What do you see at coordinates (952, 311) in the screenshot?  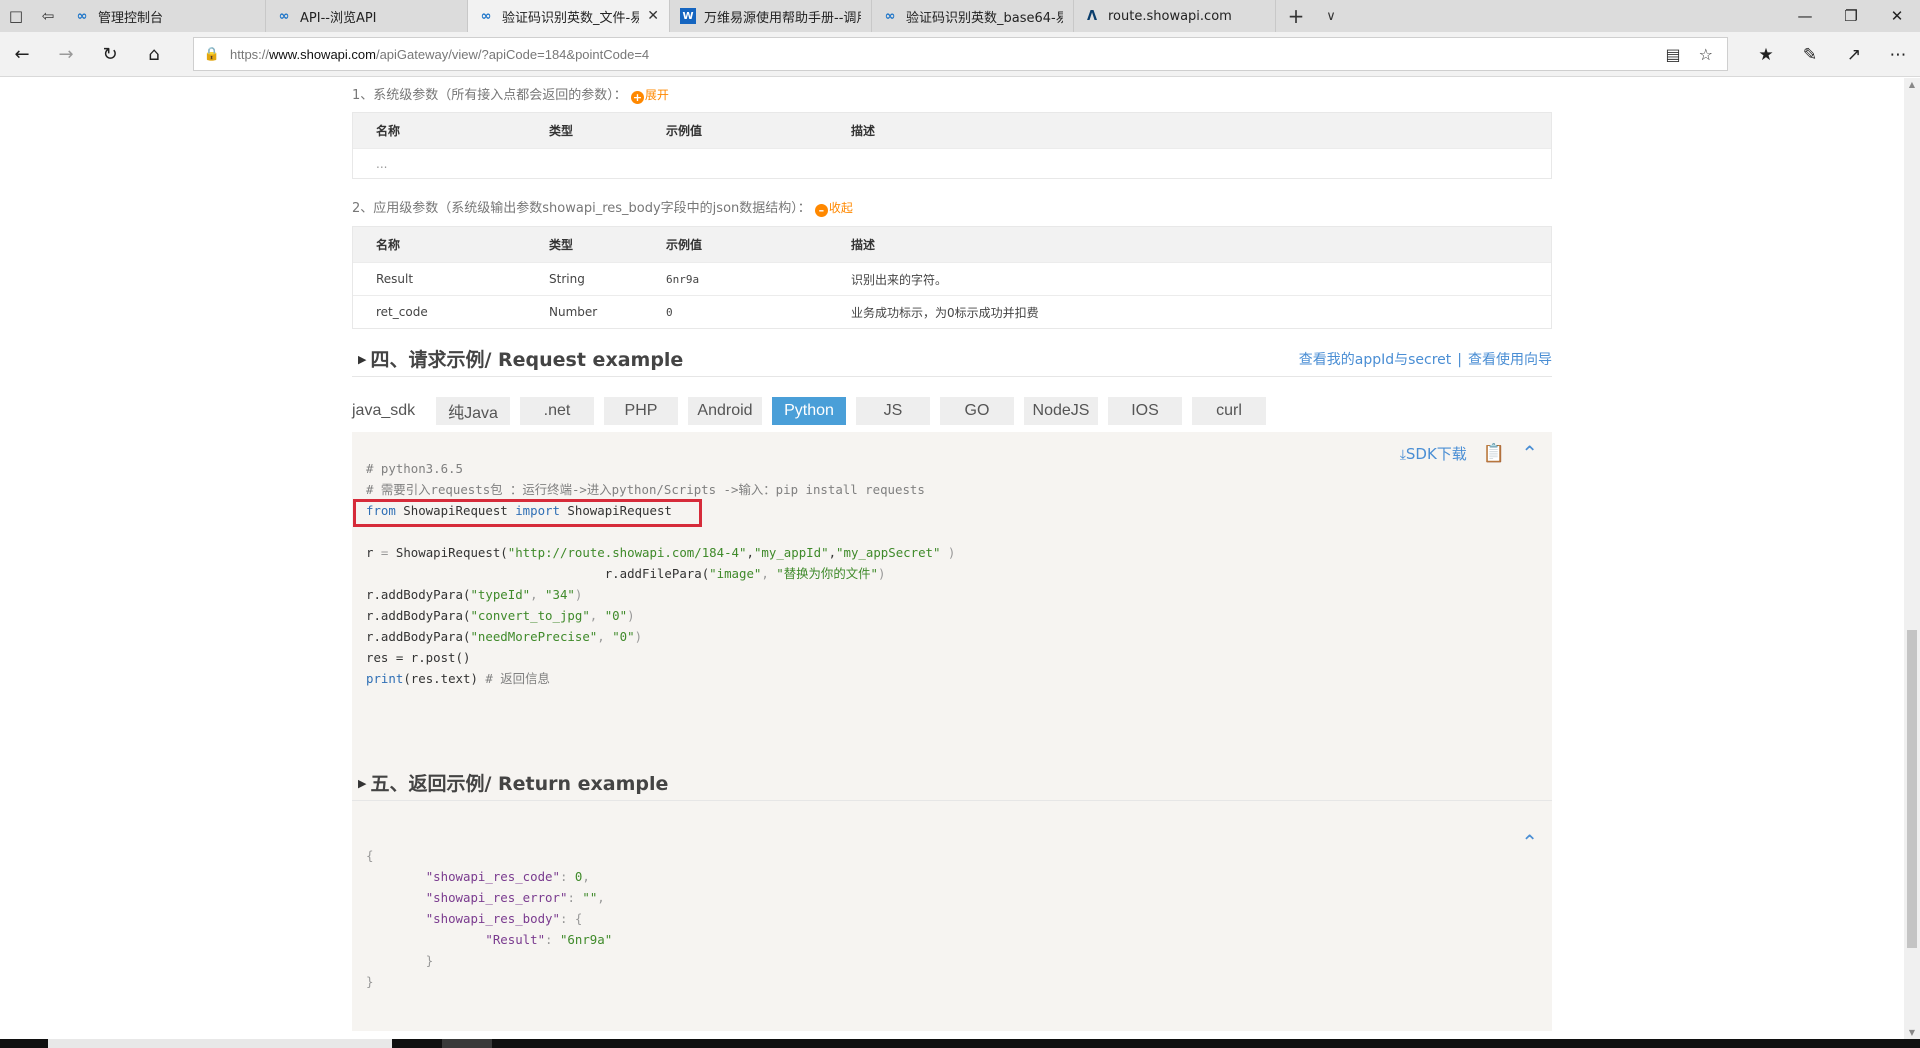 I see `table-row: ret_code Number 0 业务成功标示，为0标示成功并扣费` at bounding box center [952, 311].